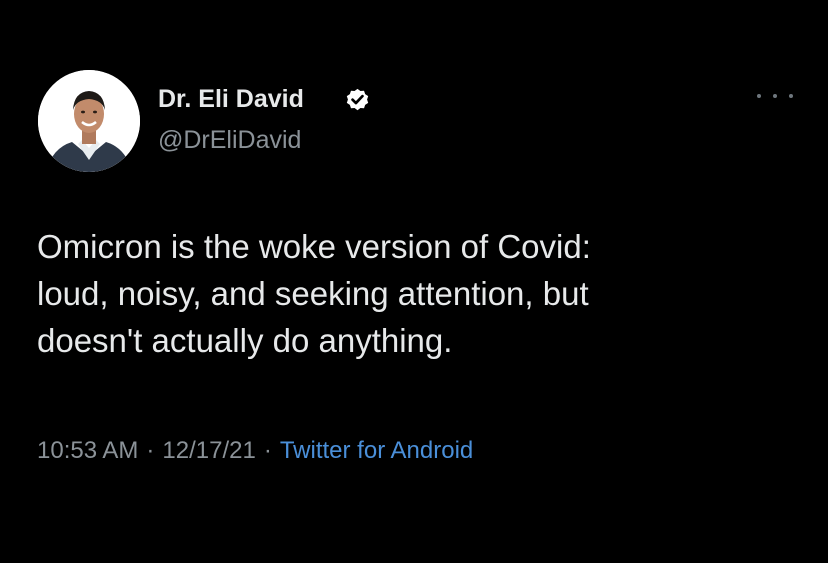 Image resolution: width=828 pixels, height=563 pixels. I want to click on avatar-image, so click(89, 121).